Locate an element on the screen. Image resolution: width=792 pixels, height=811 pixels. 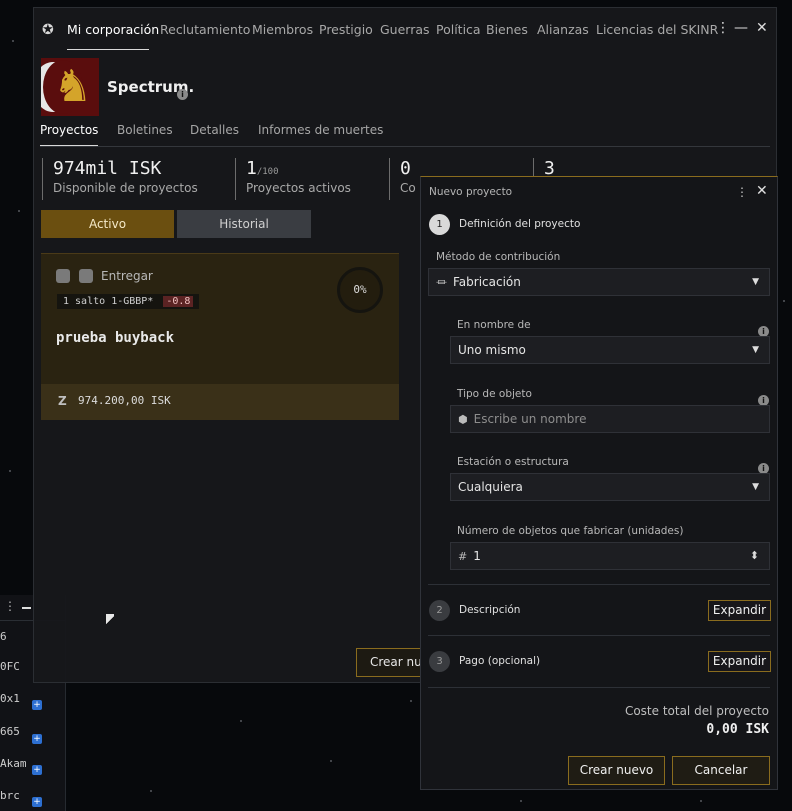
step-3-title: Pago (opcional) is located at coordinates (499, 661).